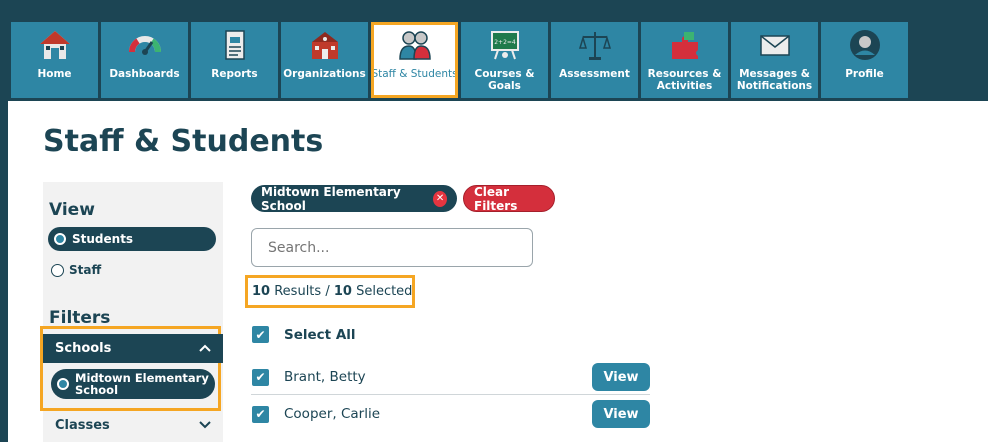 This screenshot has height=442, width=988. What do you see at coordinates (595, 45) in the screenshot?
I see `scale-icon` at bounding box center [595, 45].